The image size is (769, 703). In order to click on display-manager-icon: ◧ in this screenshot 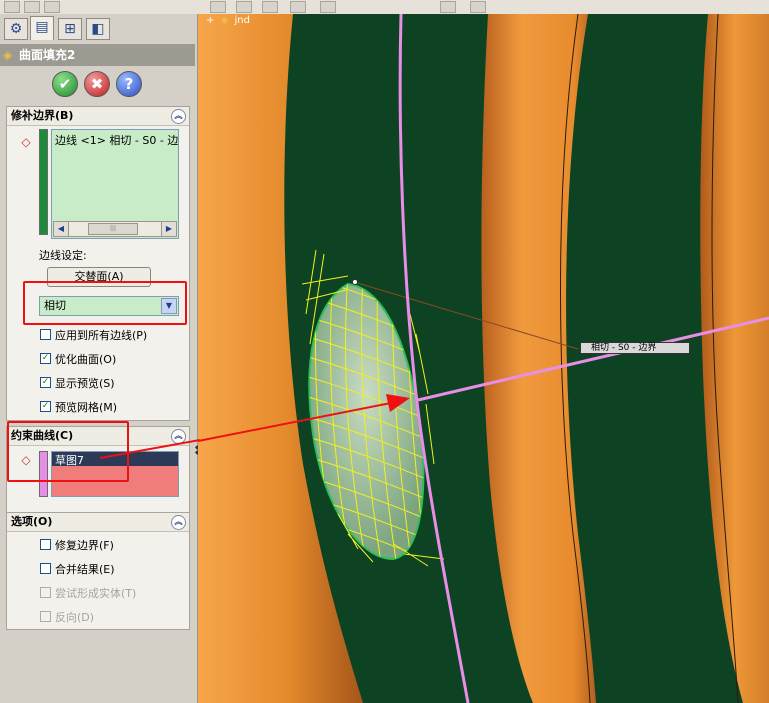, I will do `click(98, 29)`.